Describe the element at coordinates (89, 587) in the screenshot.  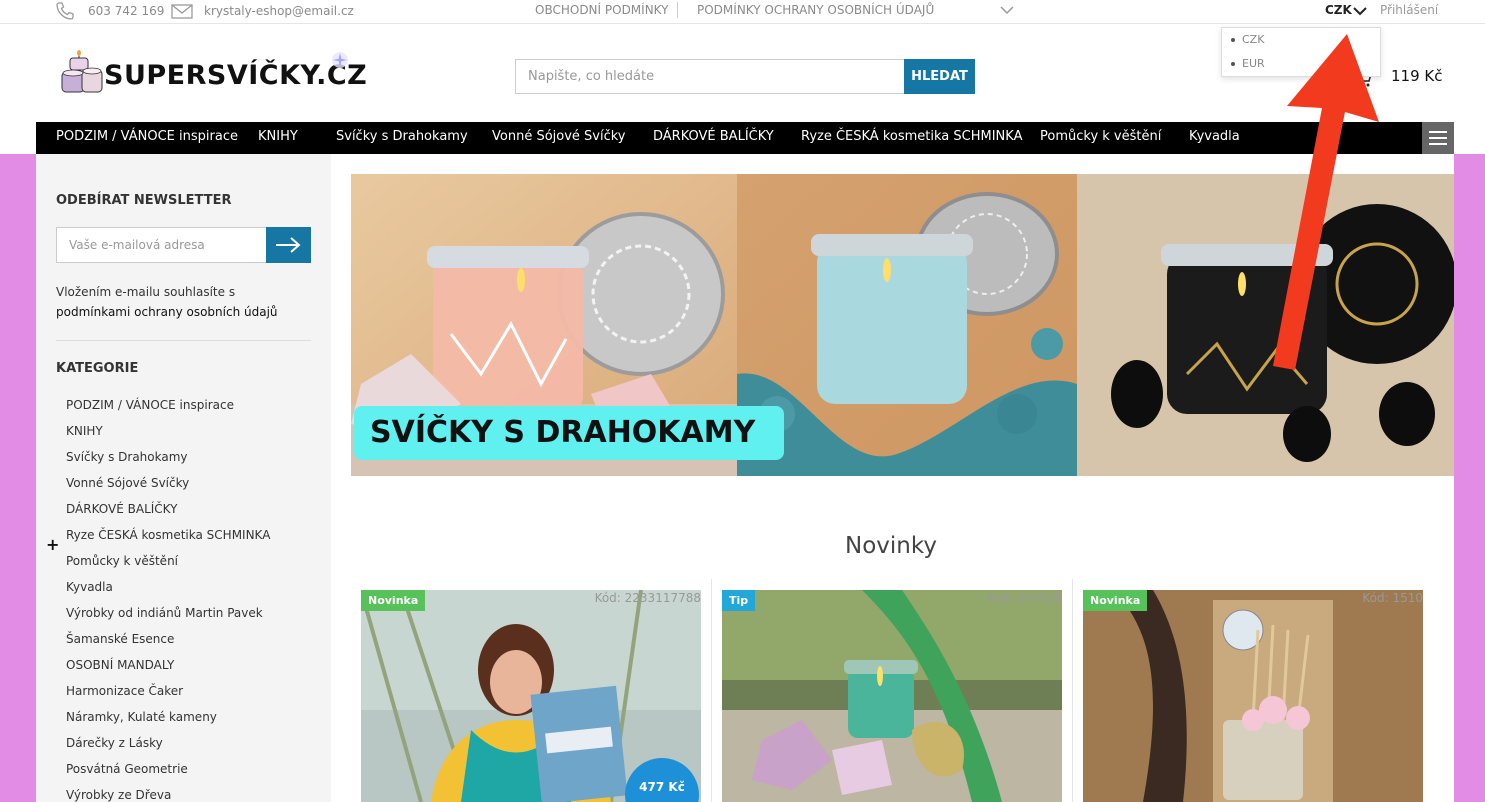
I see `category-item: Kyvadla` at that location.